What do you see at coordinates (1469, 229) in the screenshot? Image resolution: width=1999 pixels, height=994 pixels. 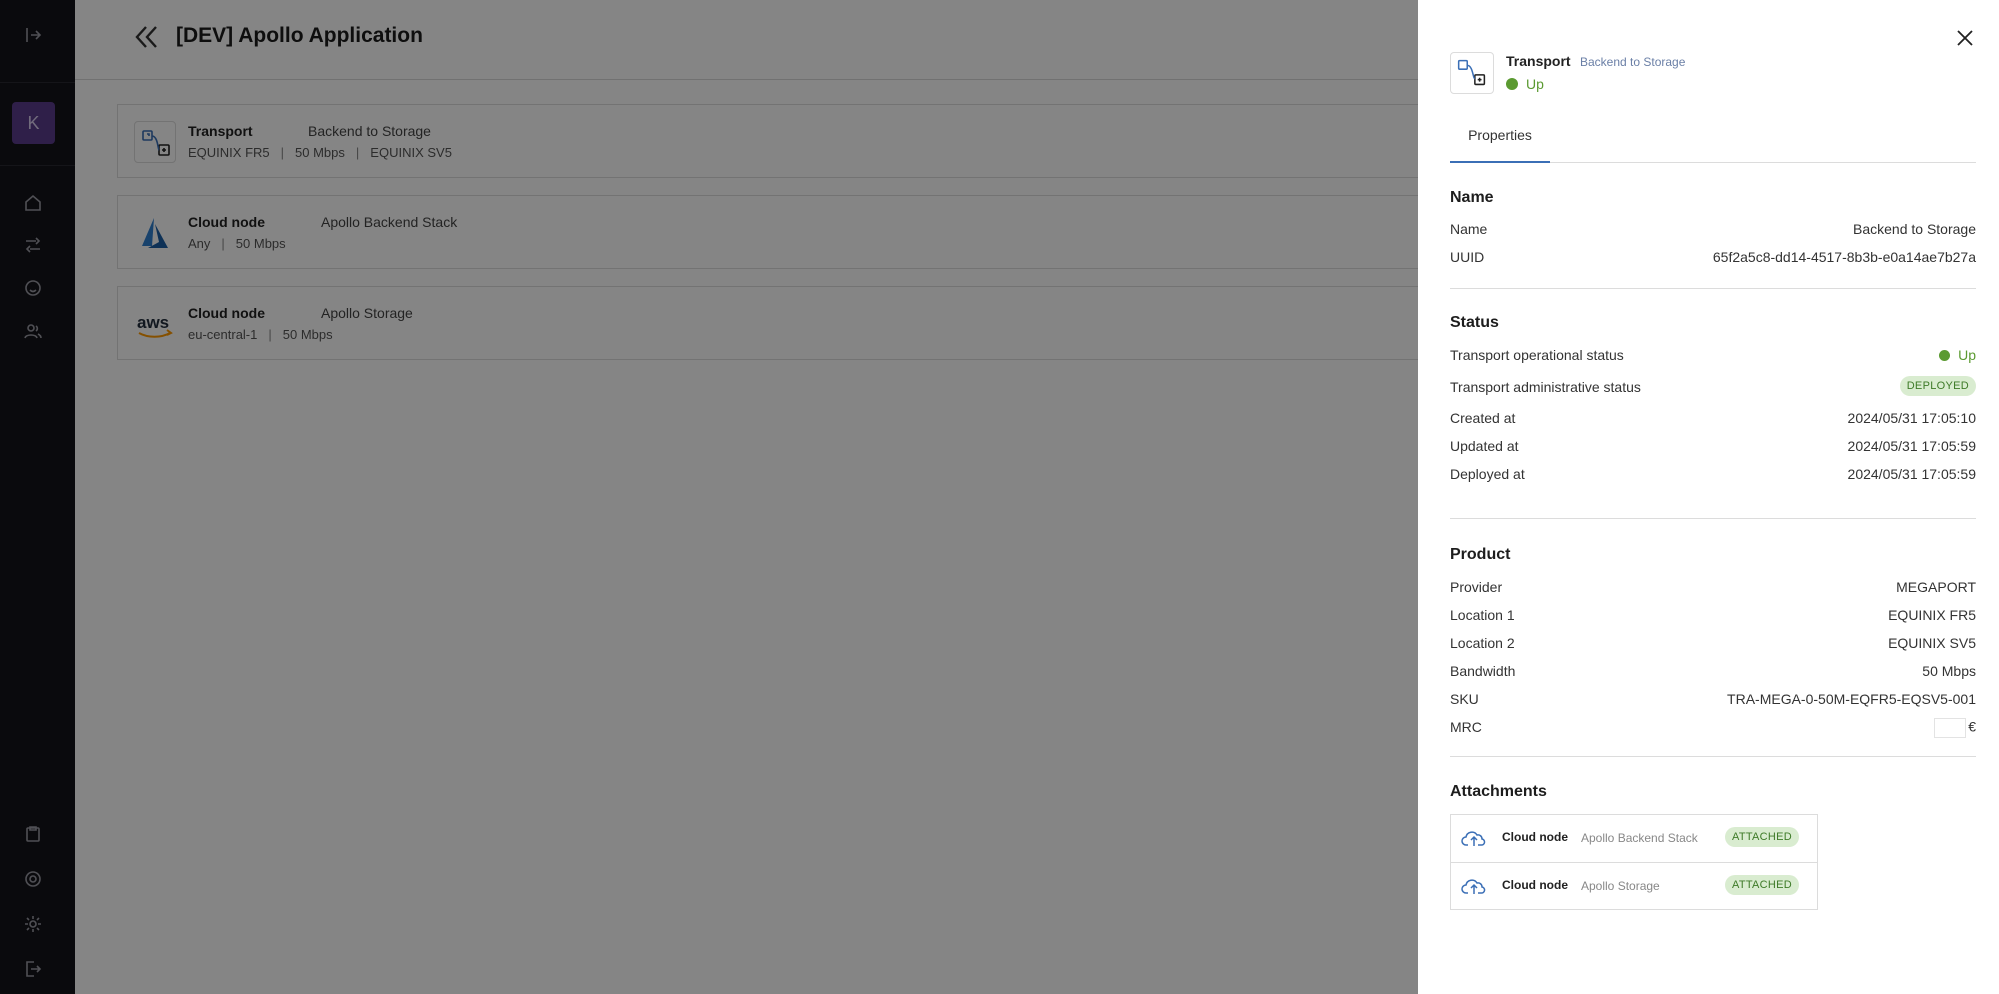 I see `property-label: Name` at bounding box center [1469, 229].